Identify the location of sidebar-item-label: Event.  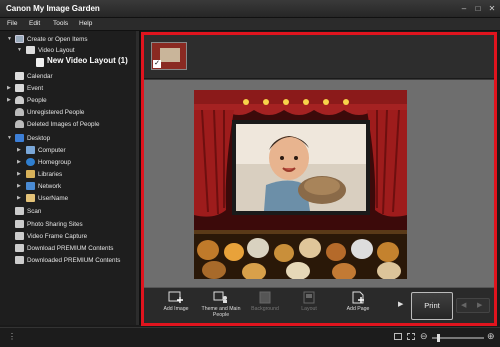
(35, 88).